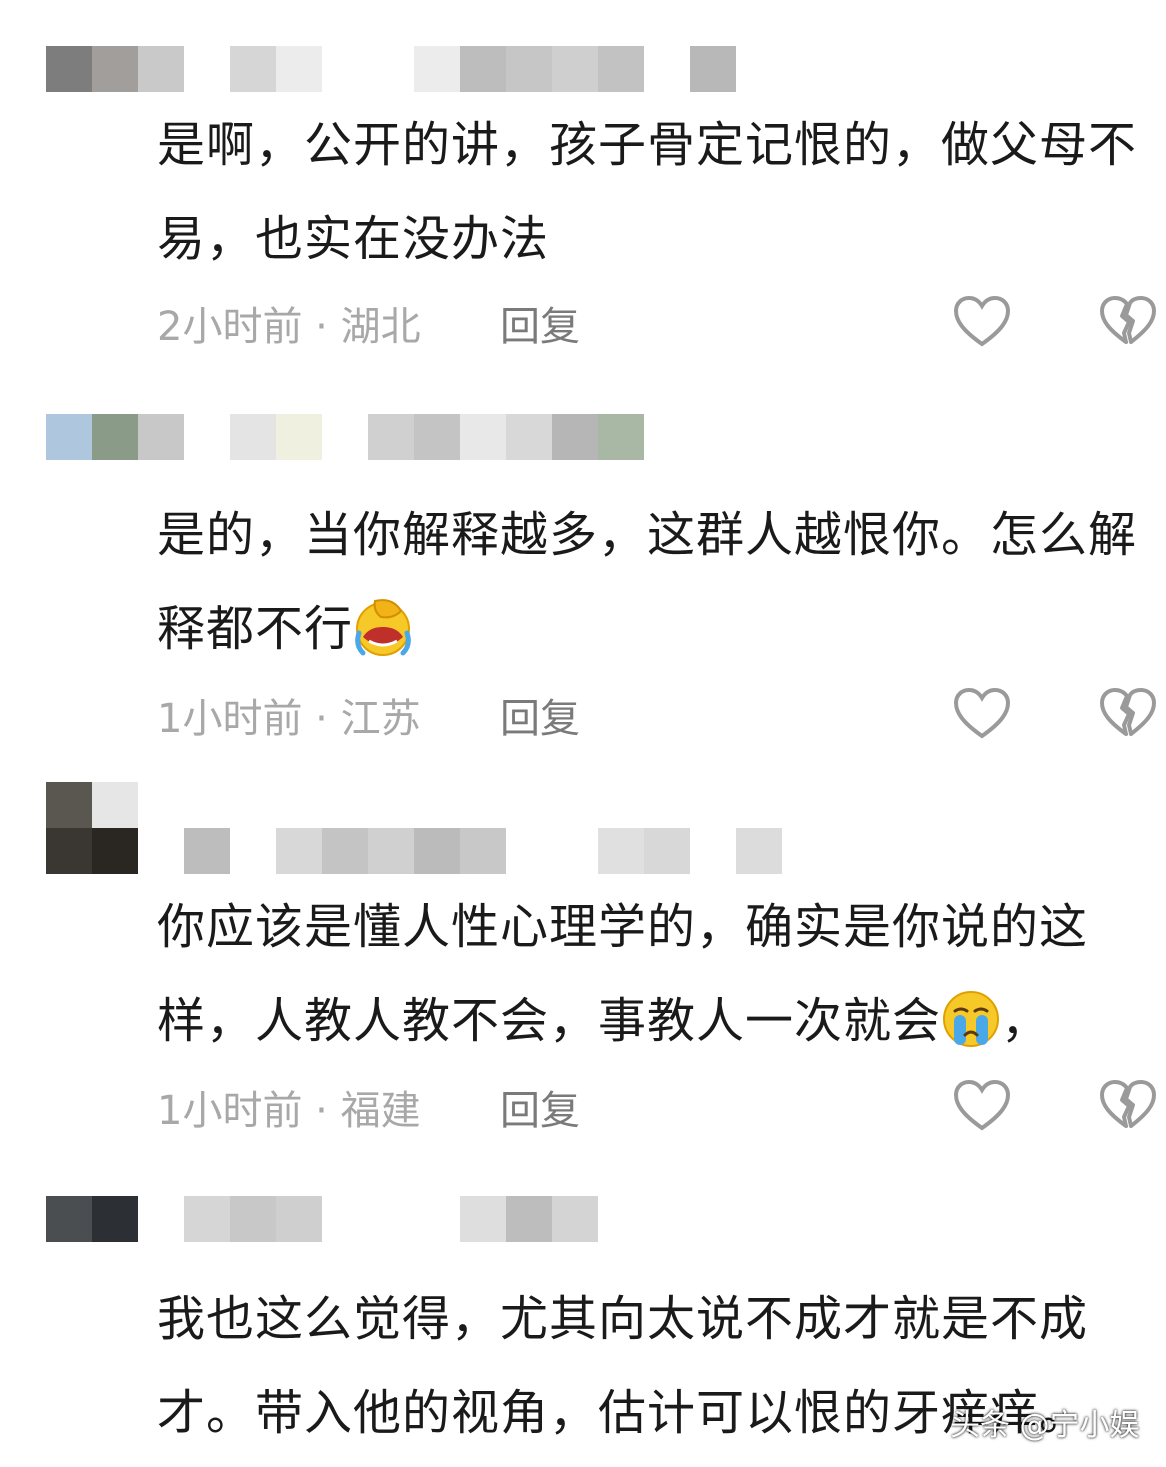 The image size is (1166, 1467). What do you see at coordinates (647, 974) in the screenshot?
I see `comment-text: 你应该是懂人性心理学的，确实是你说的这样，人教人教不会，事教人一次就会 ，` at bounding box center [647, 974].